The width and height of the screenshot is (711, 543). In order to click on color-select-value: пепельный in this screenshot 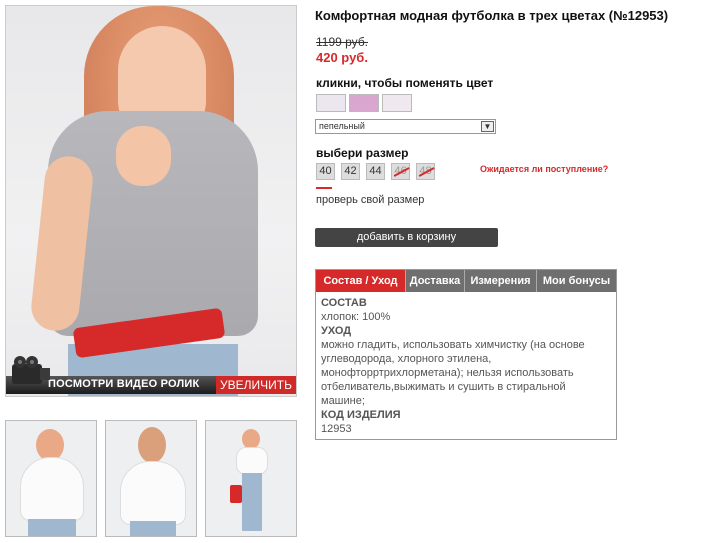, I will do `click(342, 126)`.